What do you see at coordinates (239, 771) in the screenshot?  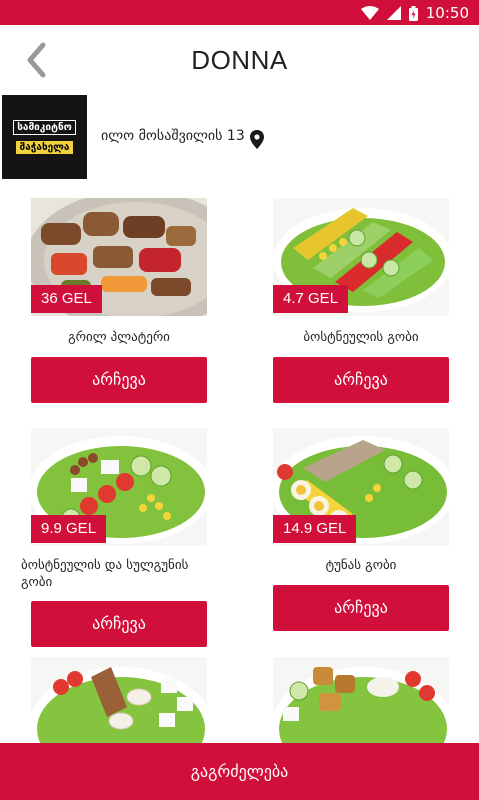 I see `continue-button: გაგრძელება` at bounding box center [239, 771].